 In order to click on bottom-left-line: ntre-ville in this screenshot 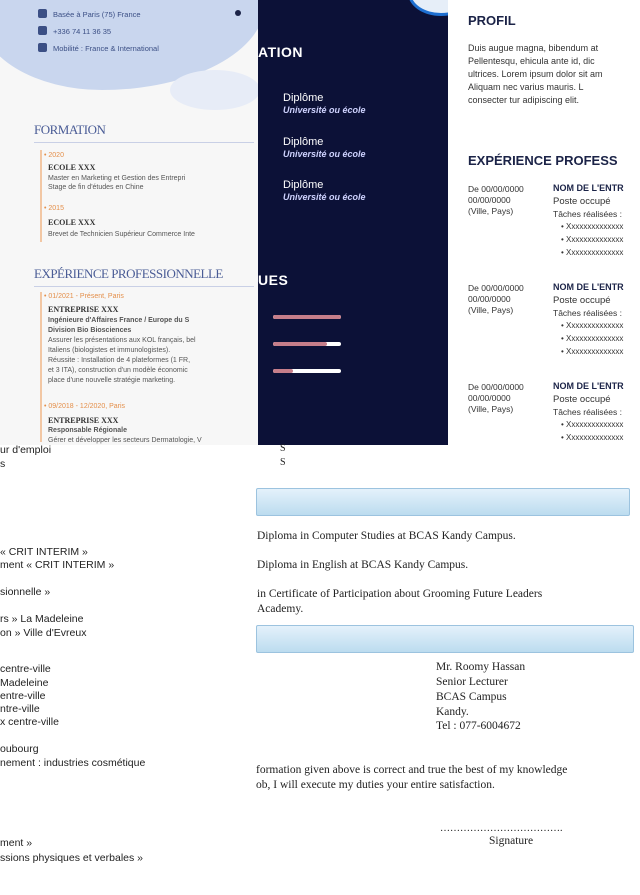, I will do `click(20, 709)`.